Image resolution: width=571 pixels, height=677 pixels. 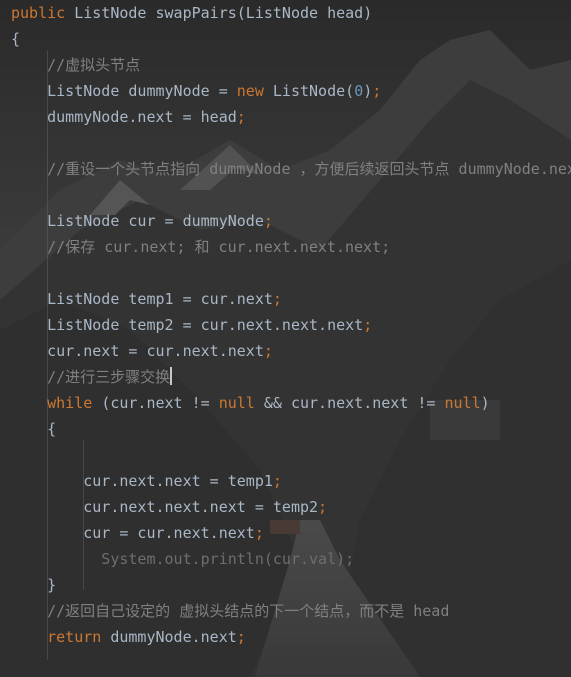 What do you see at coordinates (124, 91) in the screenshot?
I see `code-token: ListNode dummyNode =` at bounding box center [124, 91].